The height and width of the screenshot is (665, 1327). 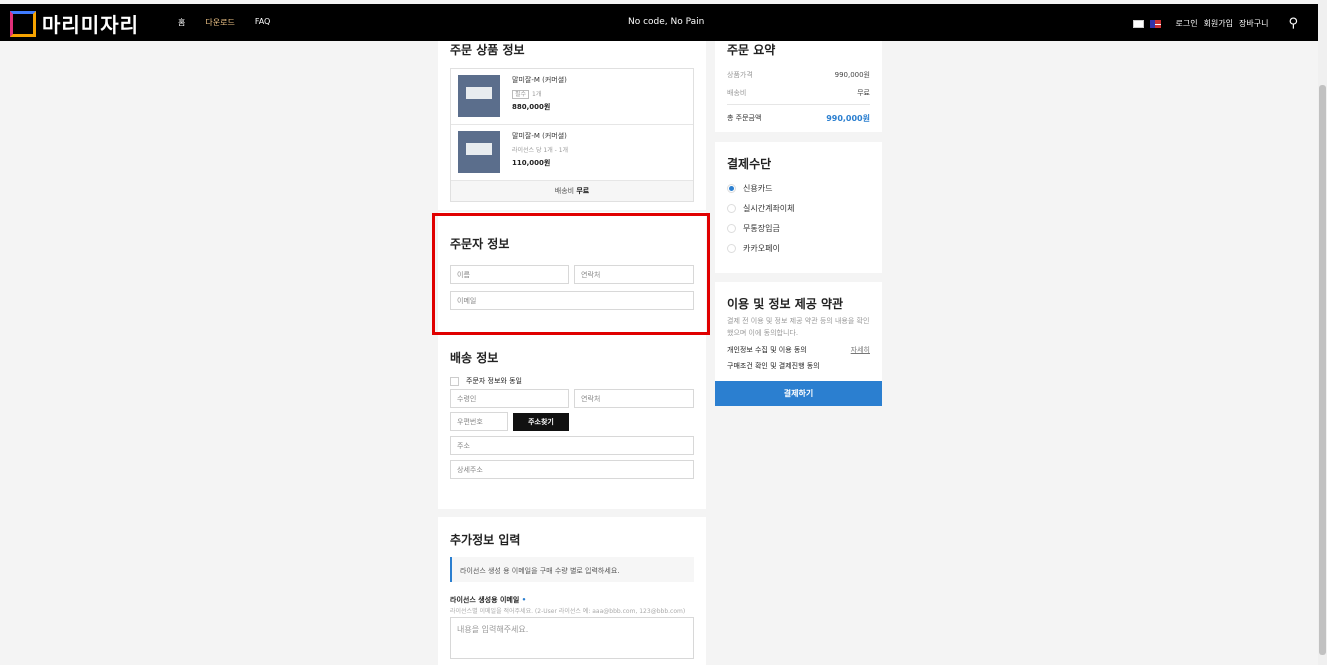 I want to click on required-mark: •, so click(x=524, y=600).